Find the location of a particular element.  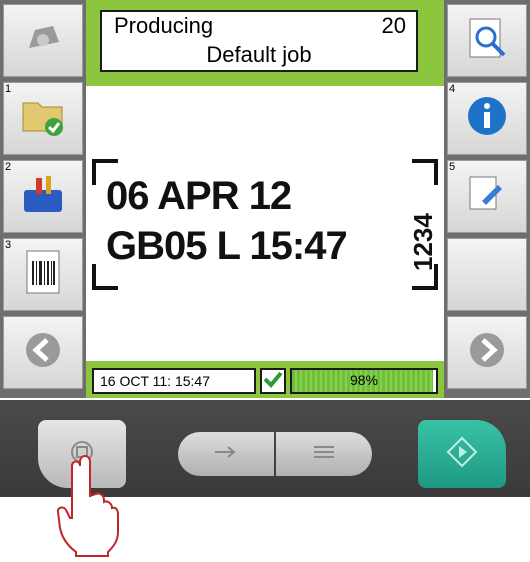

printer-head-button is located at coordinates (43, 40).